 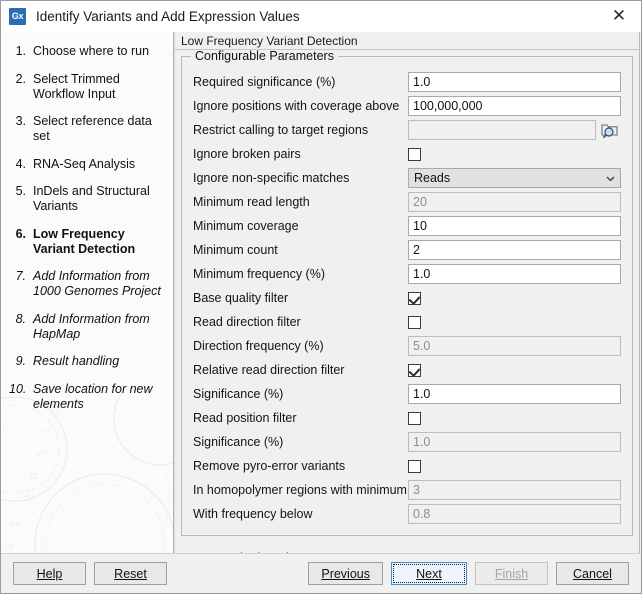 I want to click on combo-ignore-non-specific-matches: Reads, so click(x=514, y=178).